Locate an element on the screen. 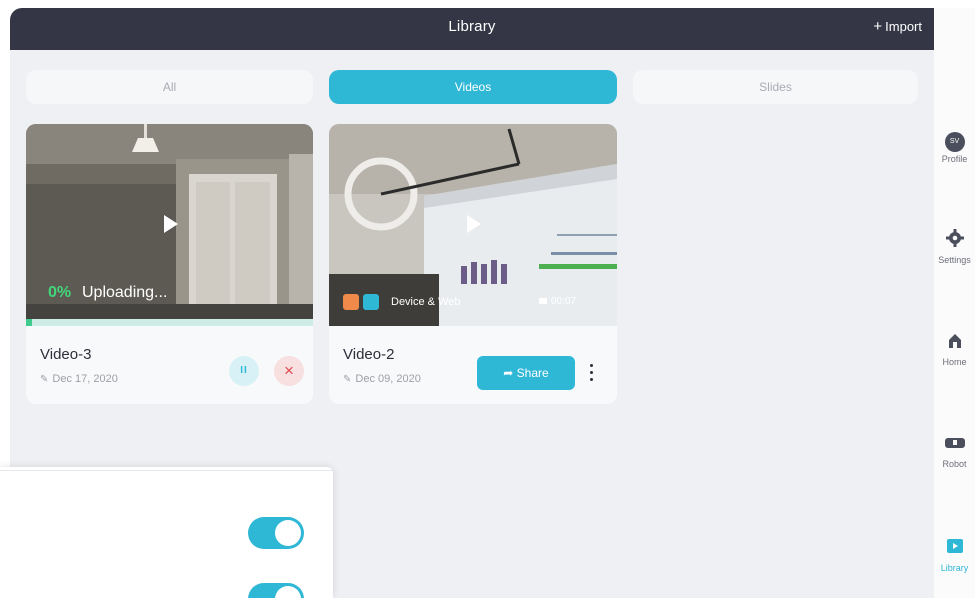 The height and width of the screenshot is (598, 975). nav-item-home: Home is located at coordinates (954, 349).